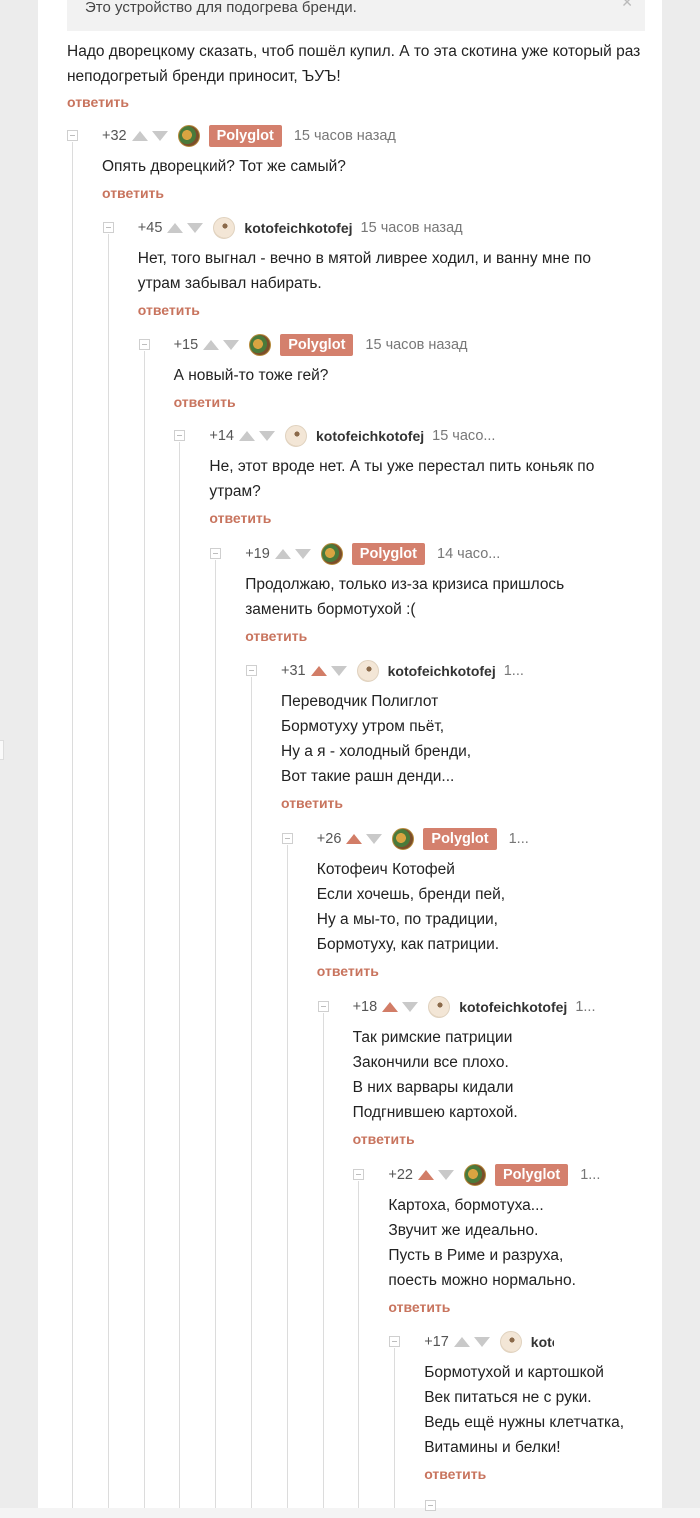 The height and width of the screenshot is (1518, 700). Describe the element at coordinates (411, 894) in the screenshot. I see `comment-text-line: Если хочешь, бренди пей,` at that location.